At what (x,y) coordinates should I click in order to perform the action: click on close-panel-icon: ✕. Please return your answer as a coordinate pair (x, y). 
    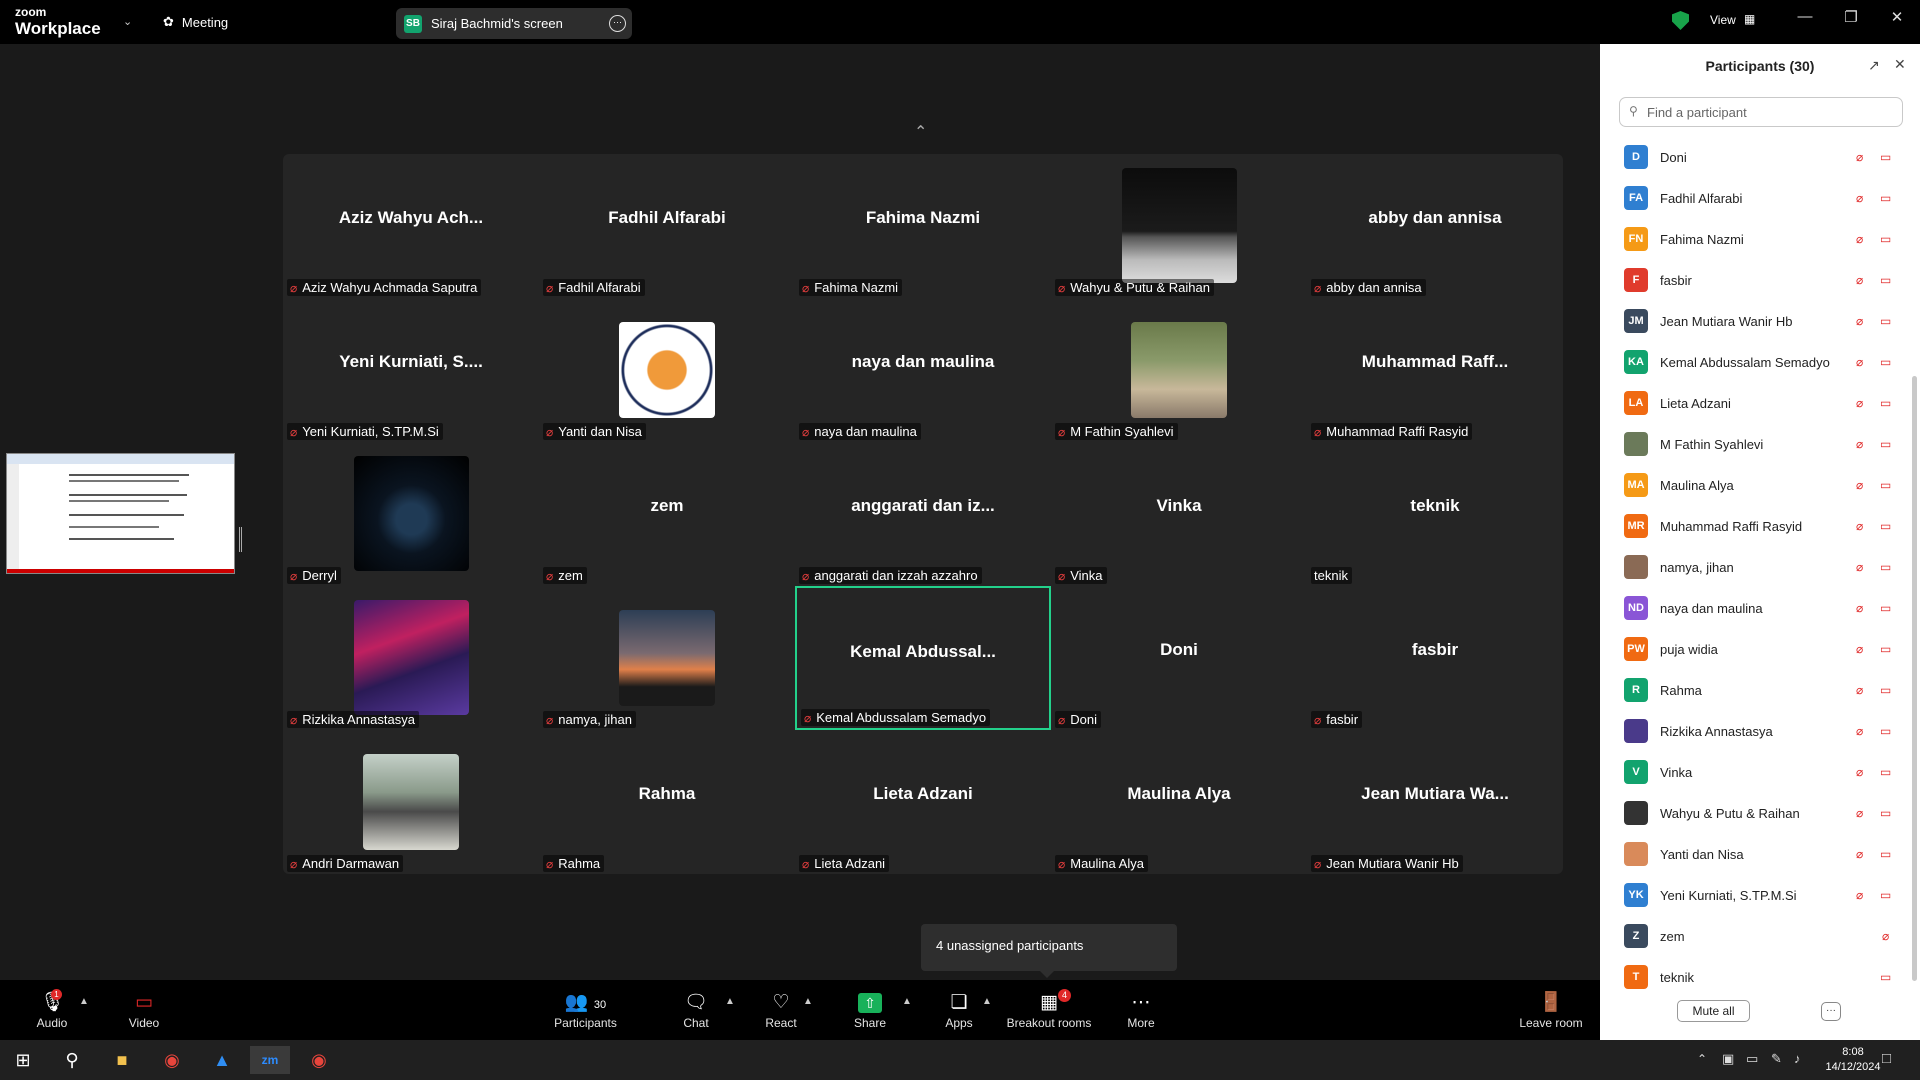
    Looking at the image, I should click on (1900, 64).